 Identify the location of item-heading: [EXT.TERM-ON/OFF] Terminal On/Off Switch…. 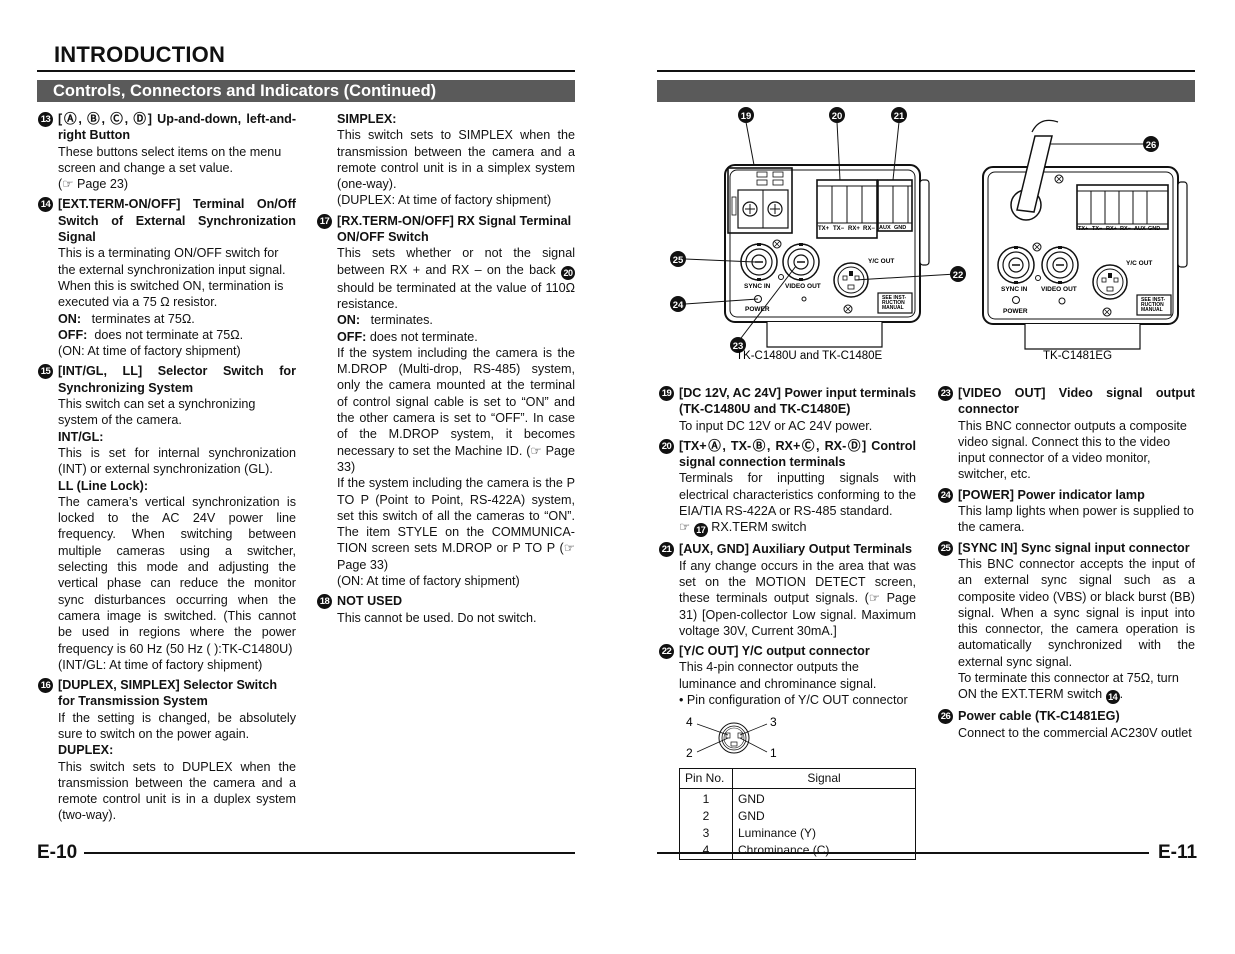
(177, 221).